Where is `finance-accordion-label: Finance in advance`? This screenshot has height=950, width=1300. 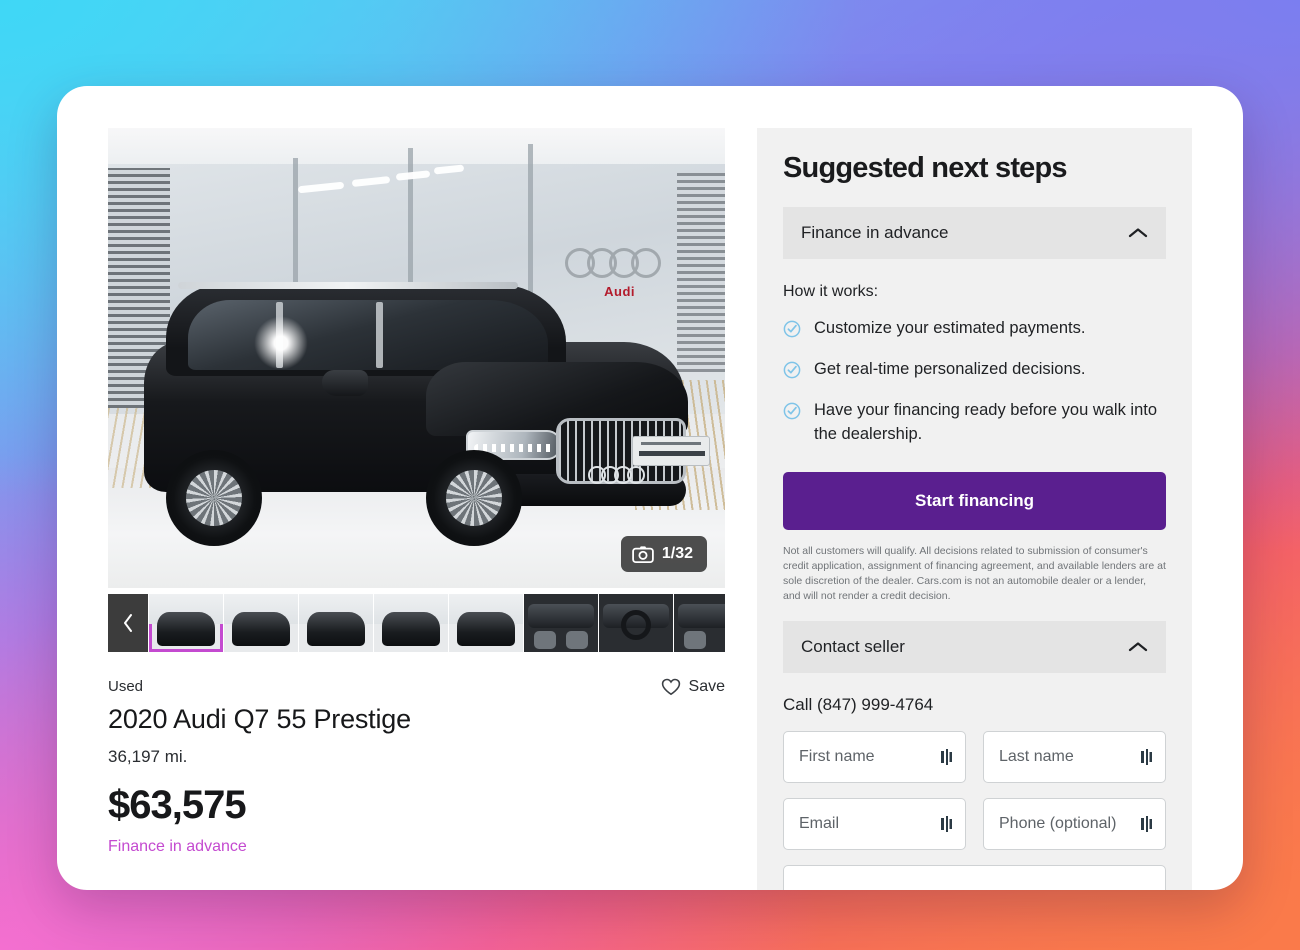 finance-accordion-label: Finance in advance is located at coordinates (875, 232).